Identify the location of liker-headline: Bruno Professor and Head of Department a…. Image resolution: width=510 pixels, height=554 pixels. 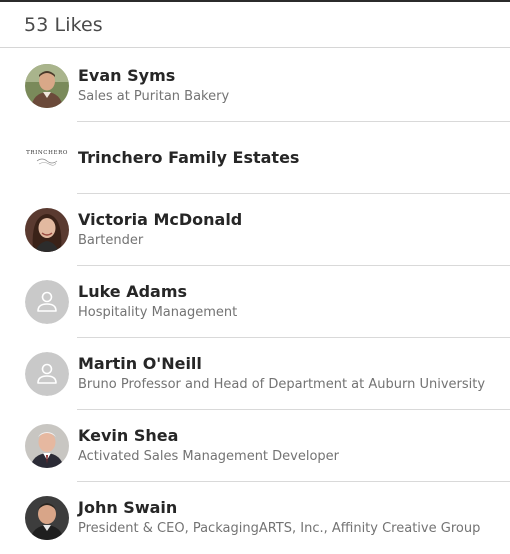
(282, 384).